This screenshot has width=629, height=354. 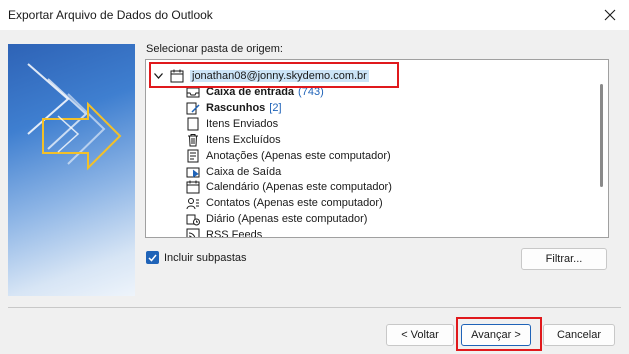 I want to click on title-bar: Exportar Arquivo de Dados do Outlook, so click(x=314, y=15).